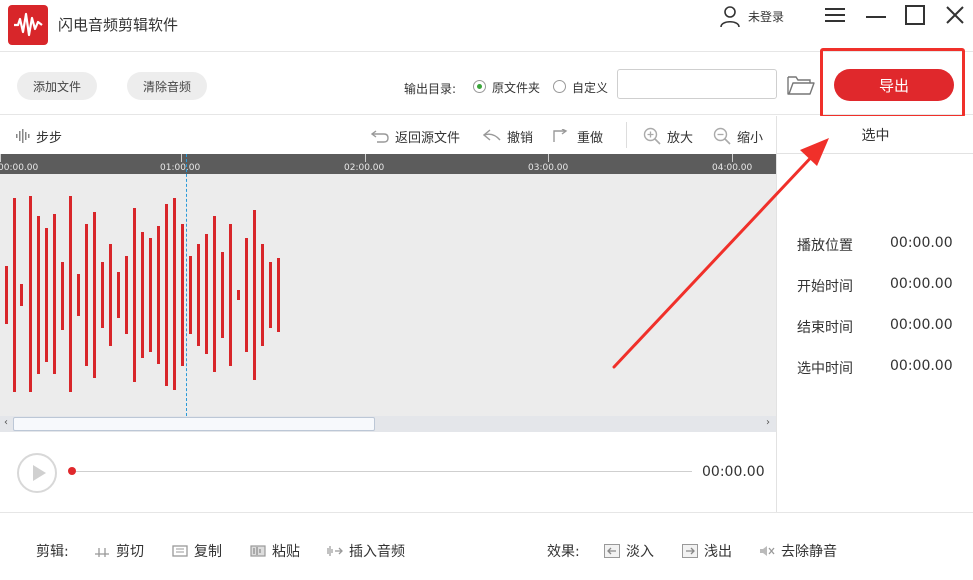 The width and height of the screenshot is (973, 580). What do you see at coordinates (559, 86) in the screenshot?
I see `radio-custom` at bounding box center [559, 86].